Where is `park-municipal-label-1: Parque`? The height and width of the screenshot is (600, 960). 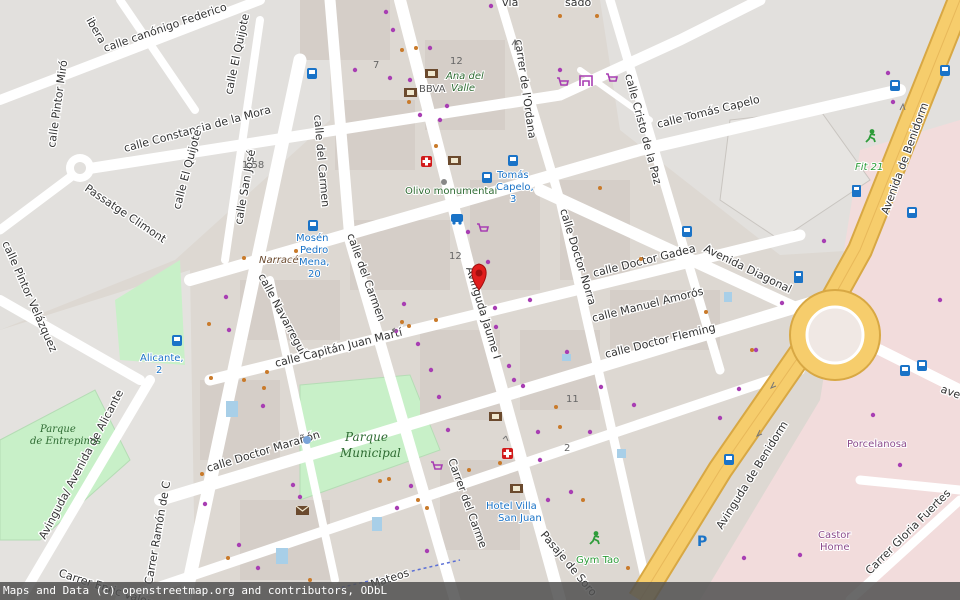 park-municipal-label-1: Parque is located at coordinates (366, 437).